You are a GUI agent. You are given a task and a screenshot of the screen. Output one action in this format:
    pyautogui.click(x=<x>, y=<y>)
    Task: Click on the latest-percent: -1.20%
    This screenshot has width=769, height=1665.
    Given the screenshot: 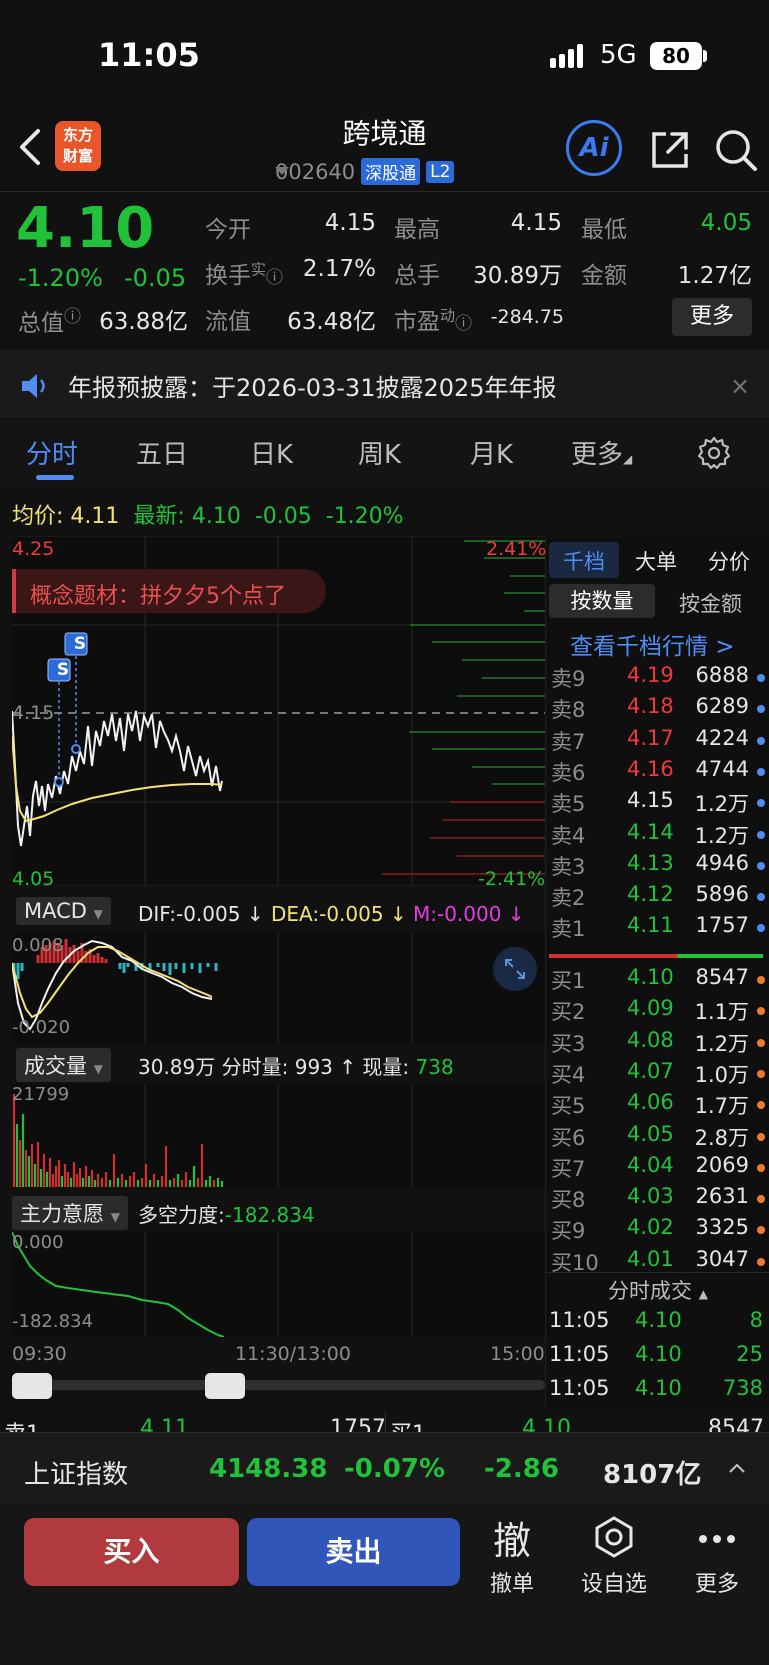 What is the action you would take?
    pyautogui.click(x=364, y=516)
    